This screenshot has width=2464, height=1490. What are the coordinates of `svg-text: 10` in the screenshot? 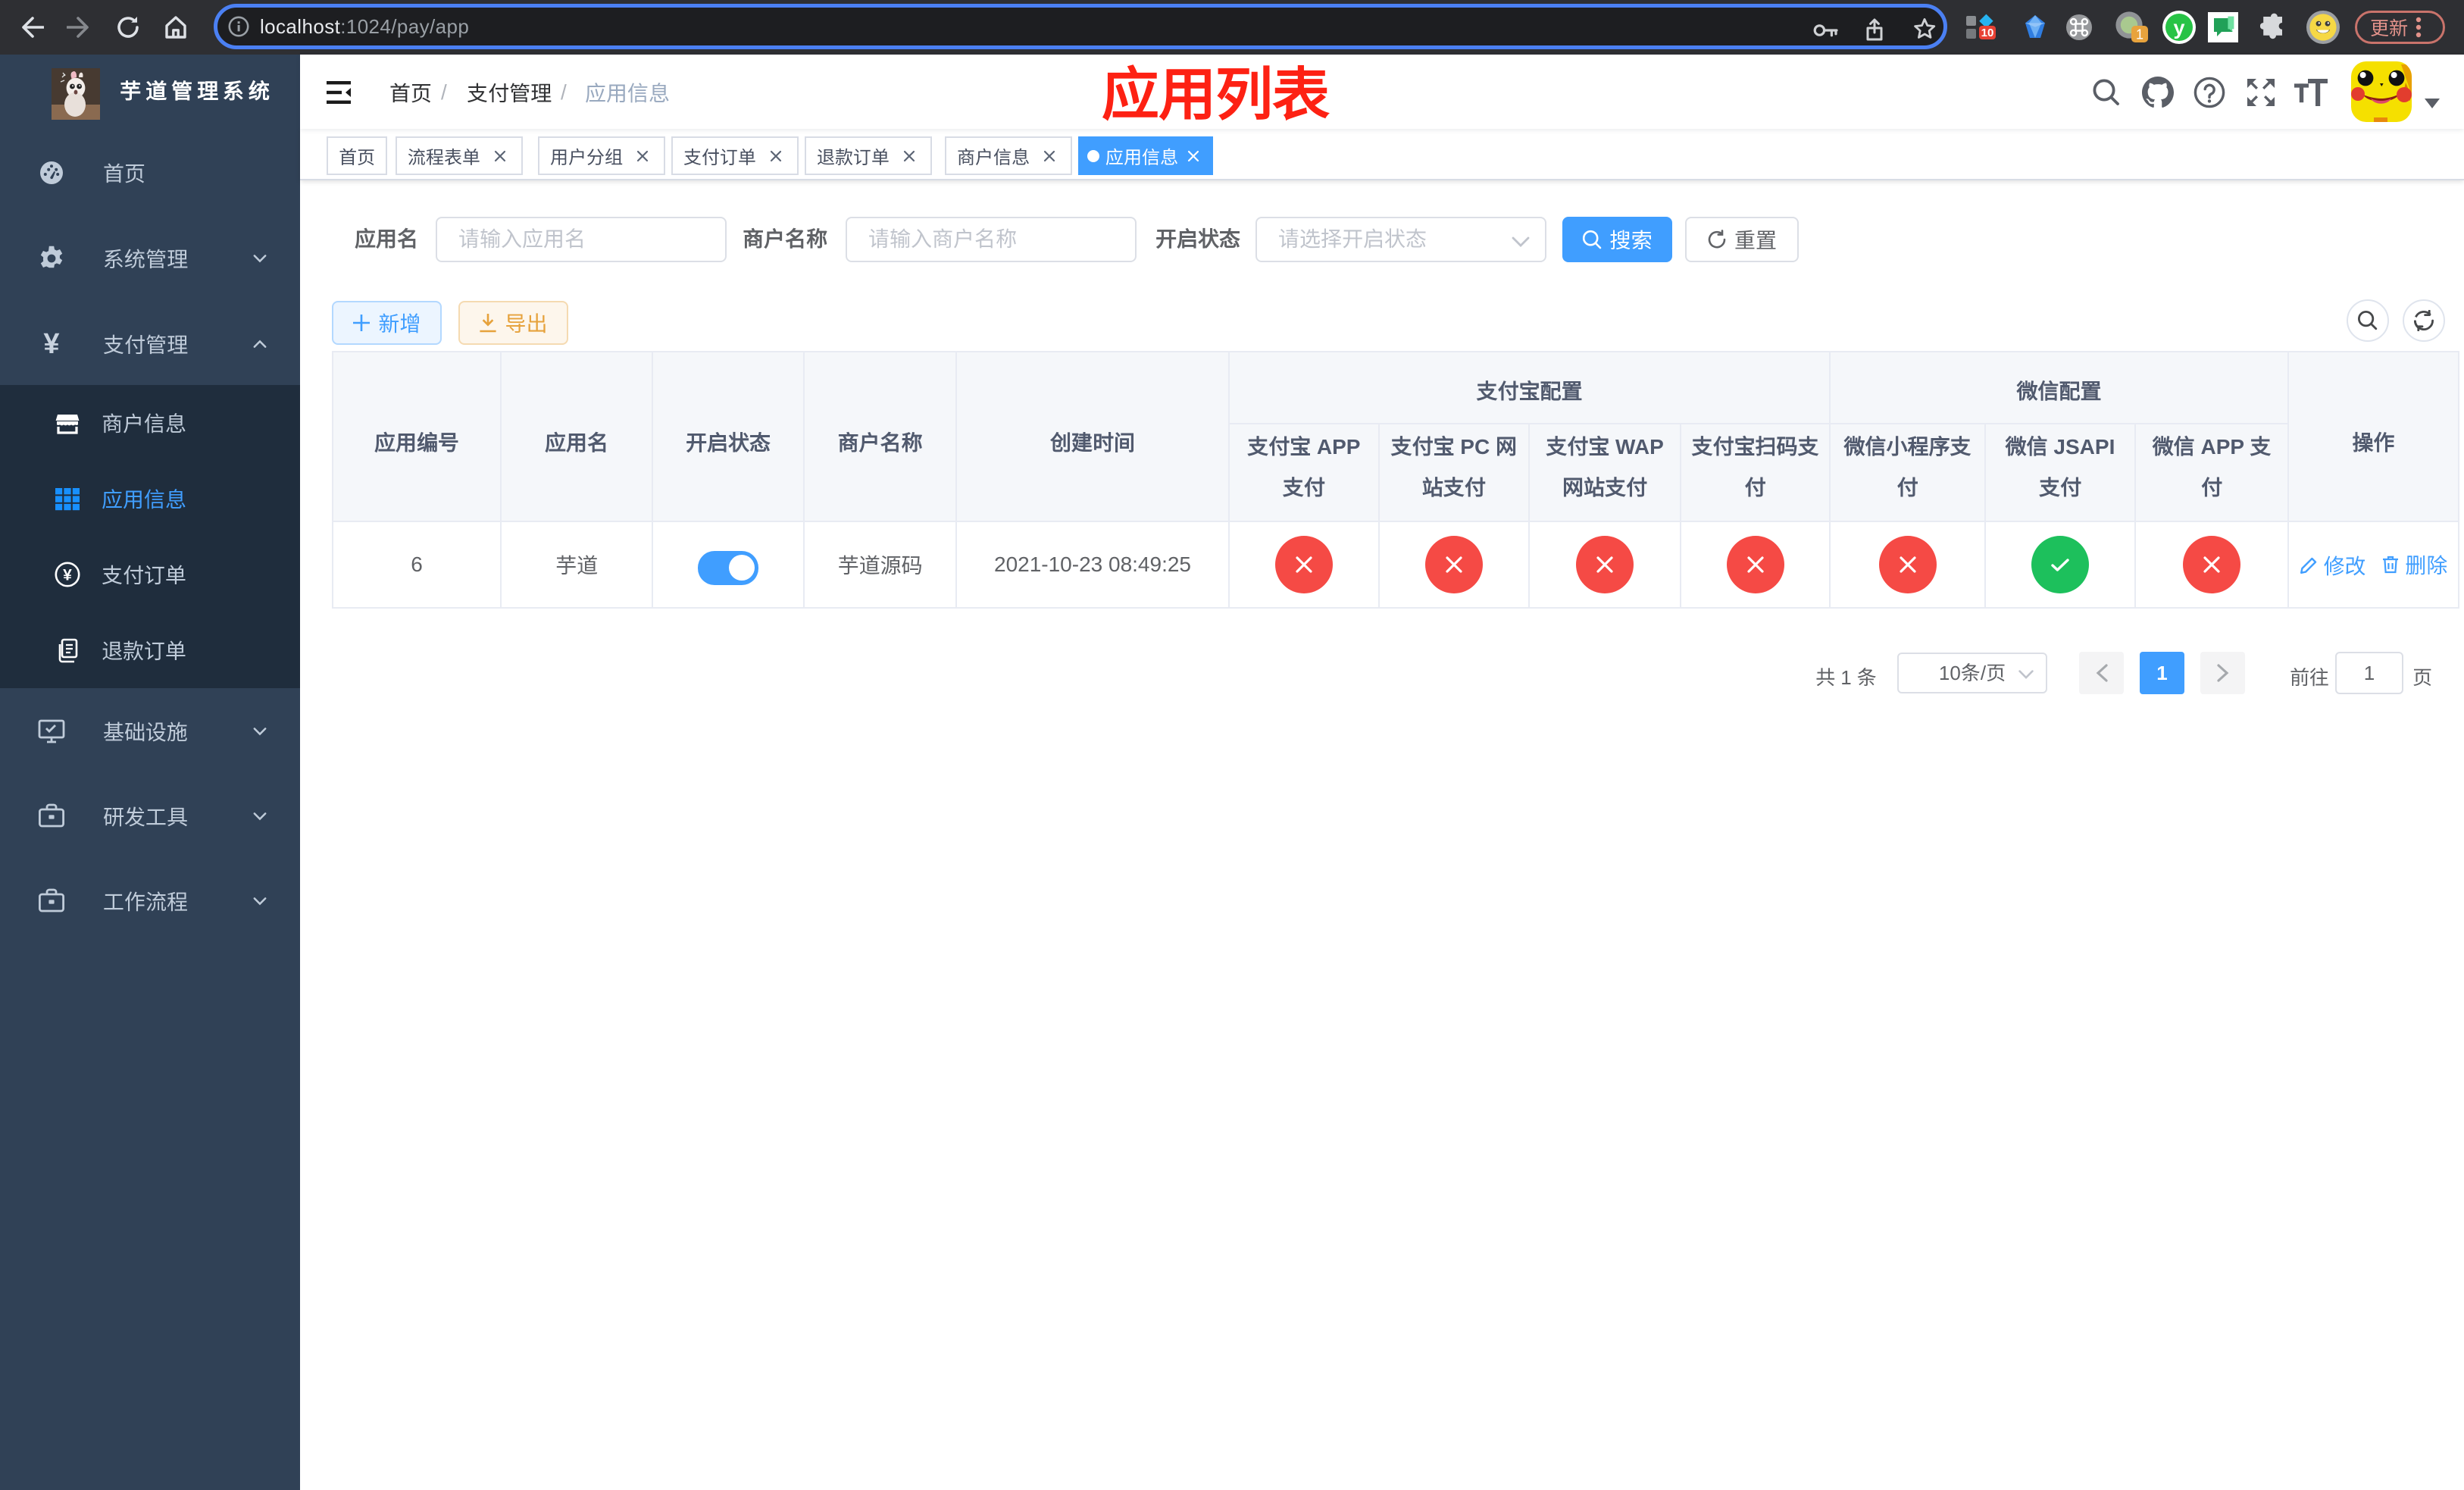 It's located at (1987, 33).